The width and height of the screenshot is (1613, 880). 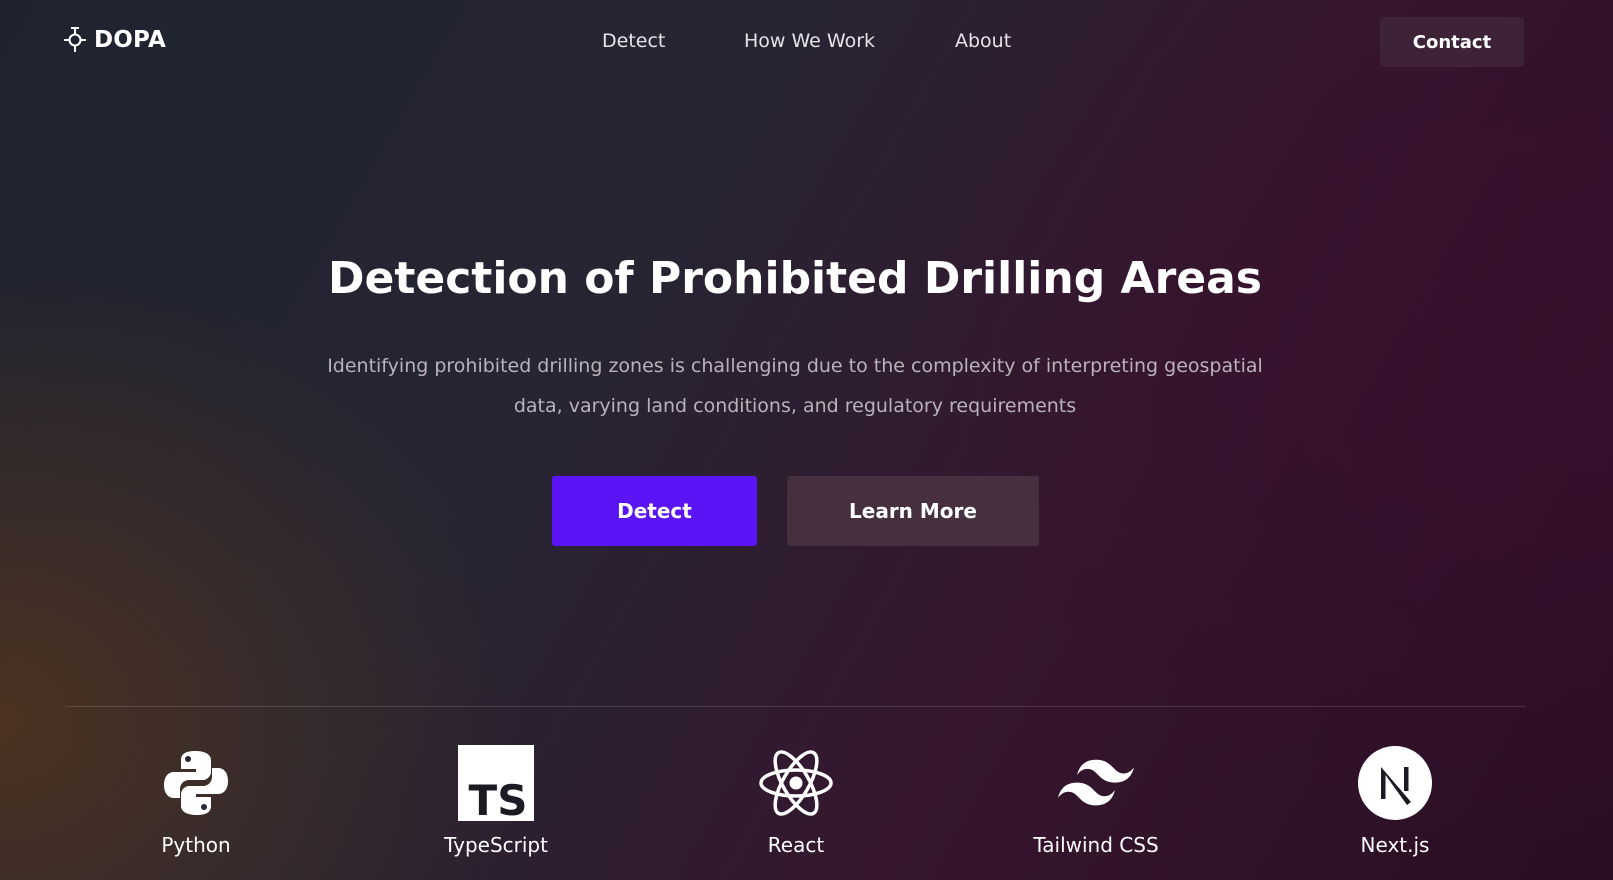 I want to click on tech-item-tailwind: Tailwind CSS, so click(x=1096, y=801).